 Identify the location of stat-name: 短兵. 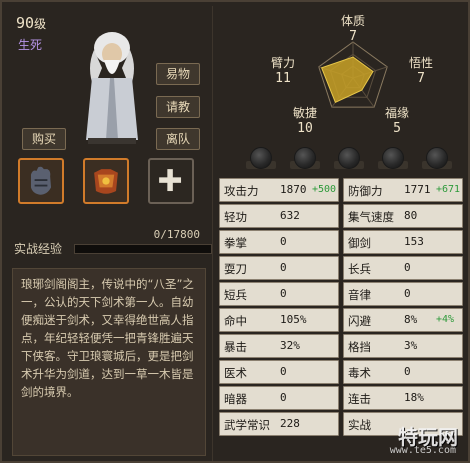
(235, 295).